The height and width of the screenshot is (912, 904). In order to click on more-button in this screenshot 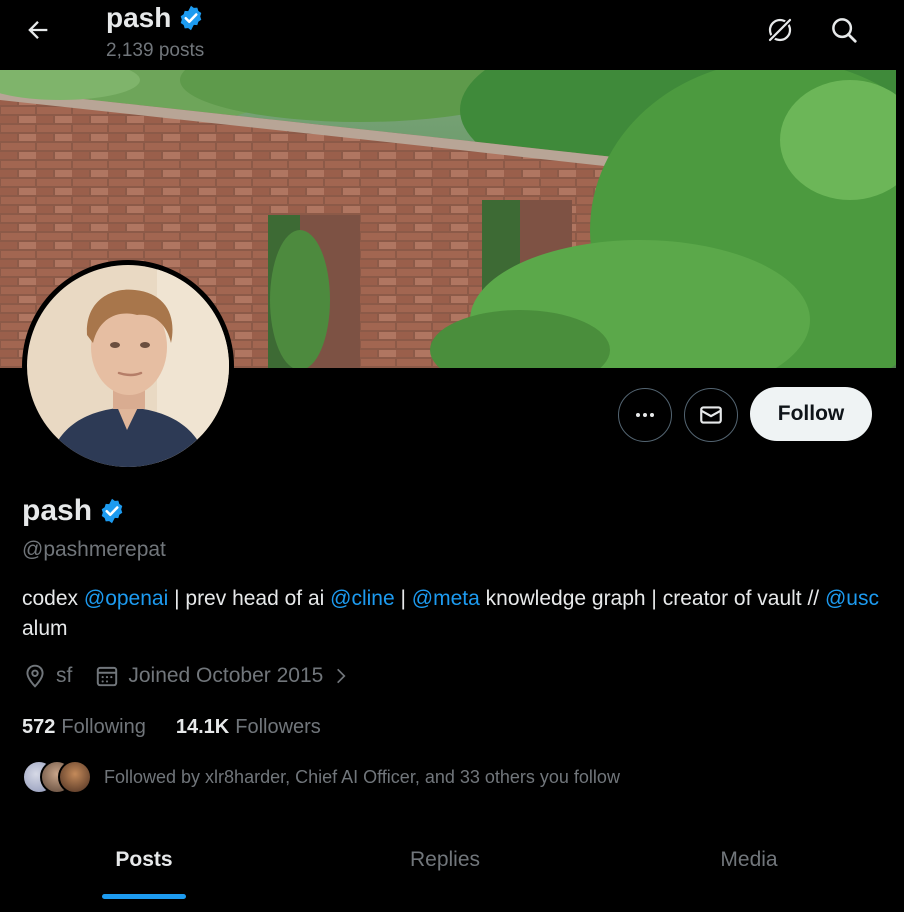, I will do `click(645, 415)`.